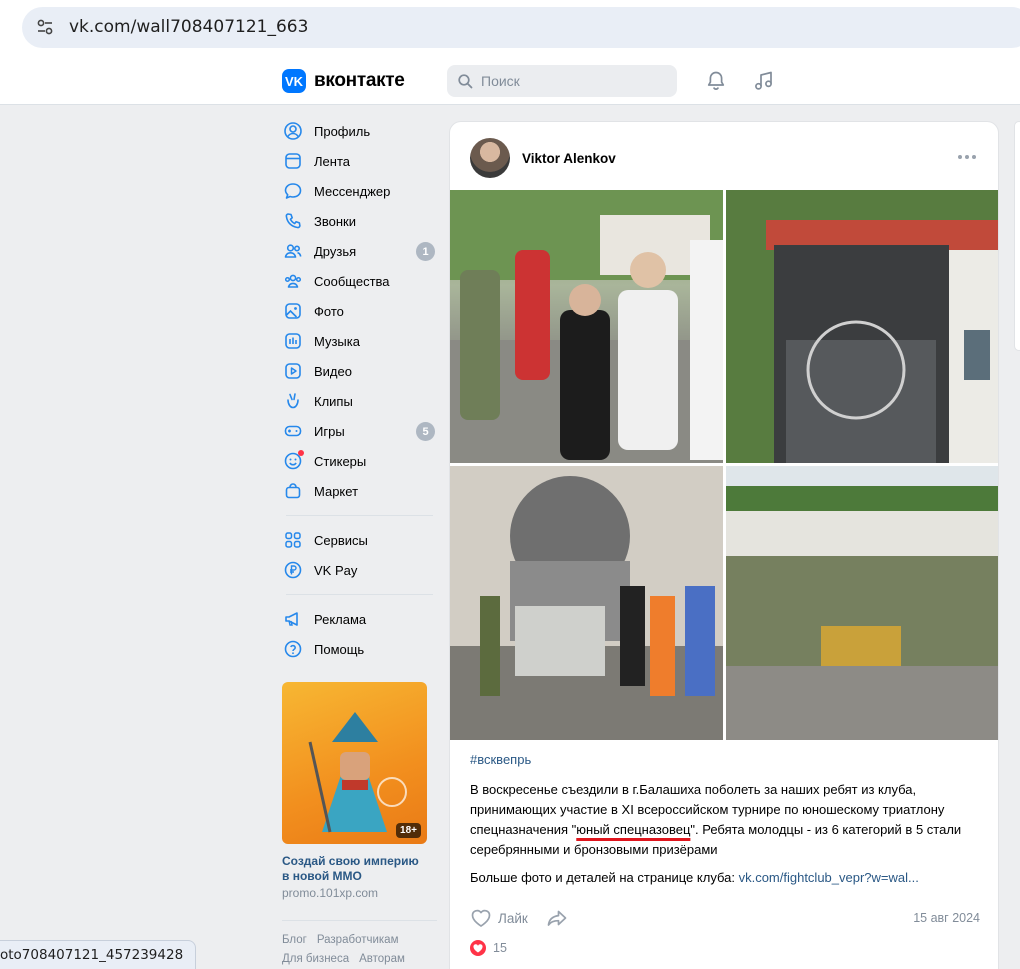 The image size is (1020, 969). I want to click on sidebar-item-label: Мессенджер, so click(352, 191).